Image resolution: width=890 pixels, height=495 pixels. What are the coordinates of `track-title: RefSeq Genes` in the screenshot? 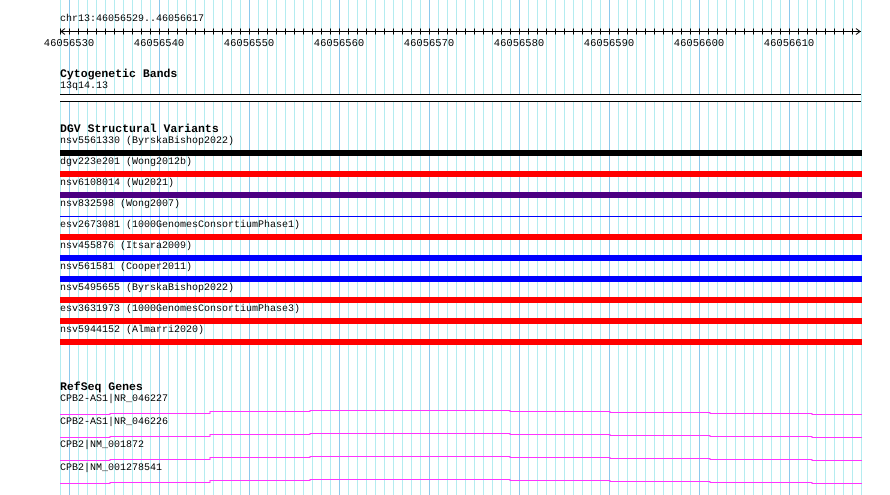 It's located at (101, 388).